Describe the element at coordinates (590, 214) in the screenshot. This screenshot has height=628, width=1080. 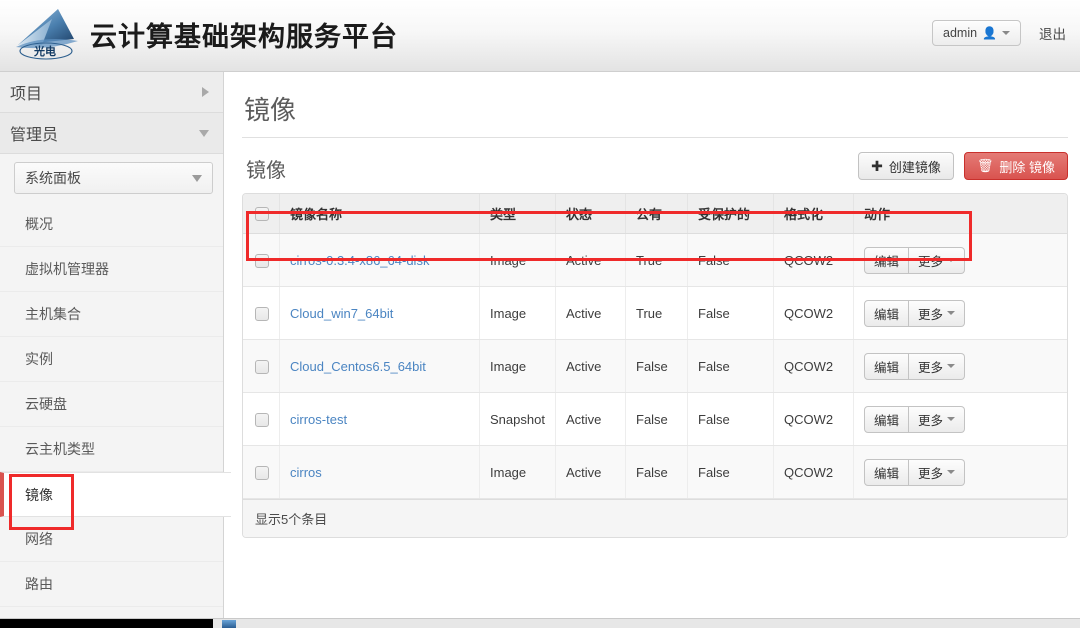
I see `column-header-status: 状态` at that location.